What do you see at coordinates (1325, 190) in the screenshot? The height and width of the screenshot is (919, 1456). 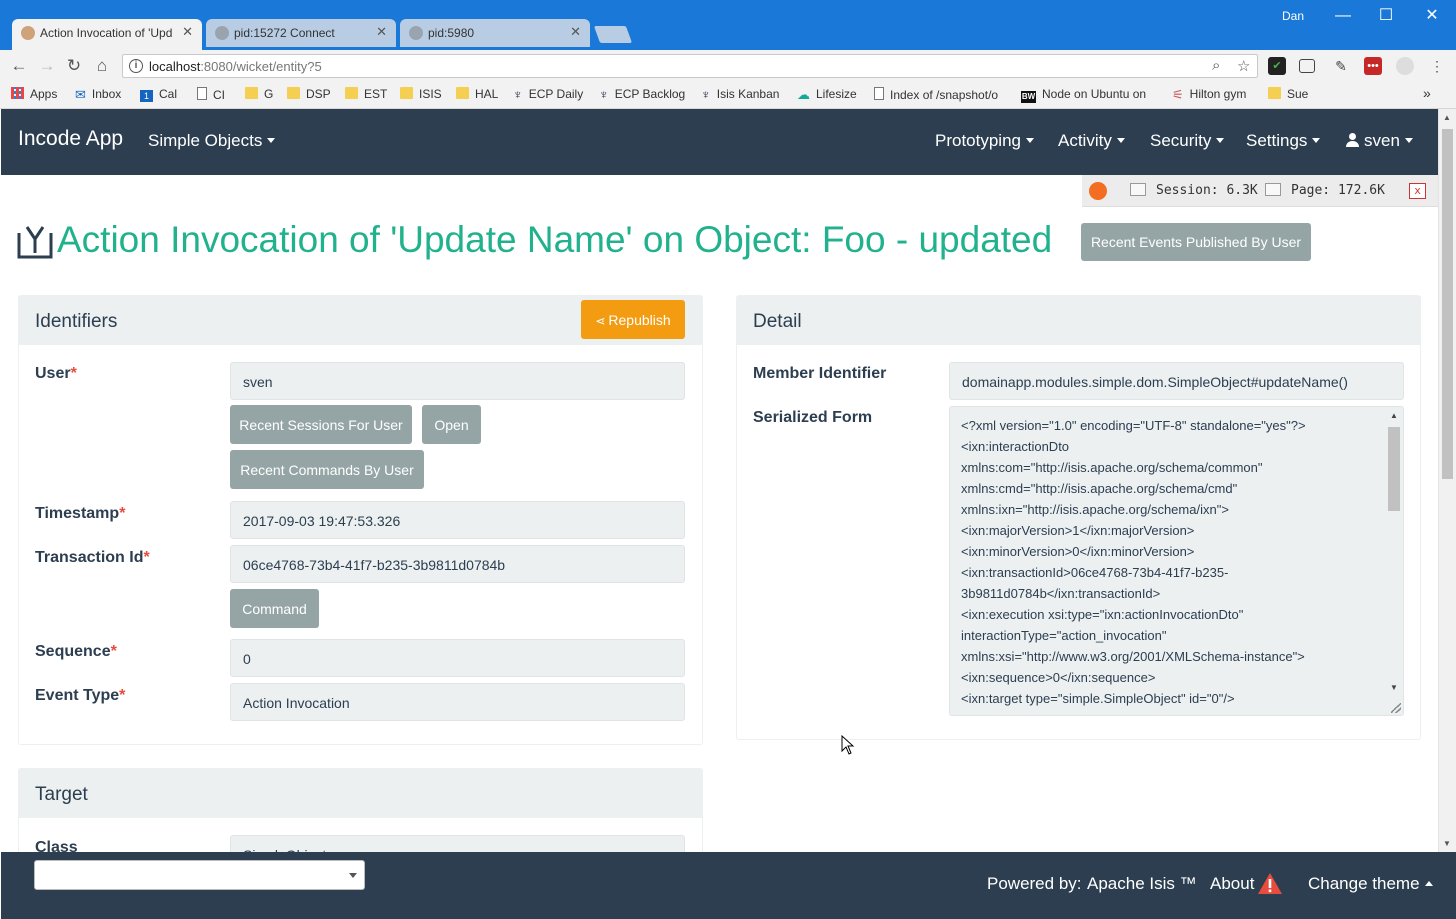 I see `page-size: Page: 172.6K` at bounding box center [1325, 190].